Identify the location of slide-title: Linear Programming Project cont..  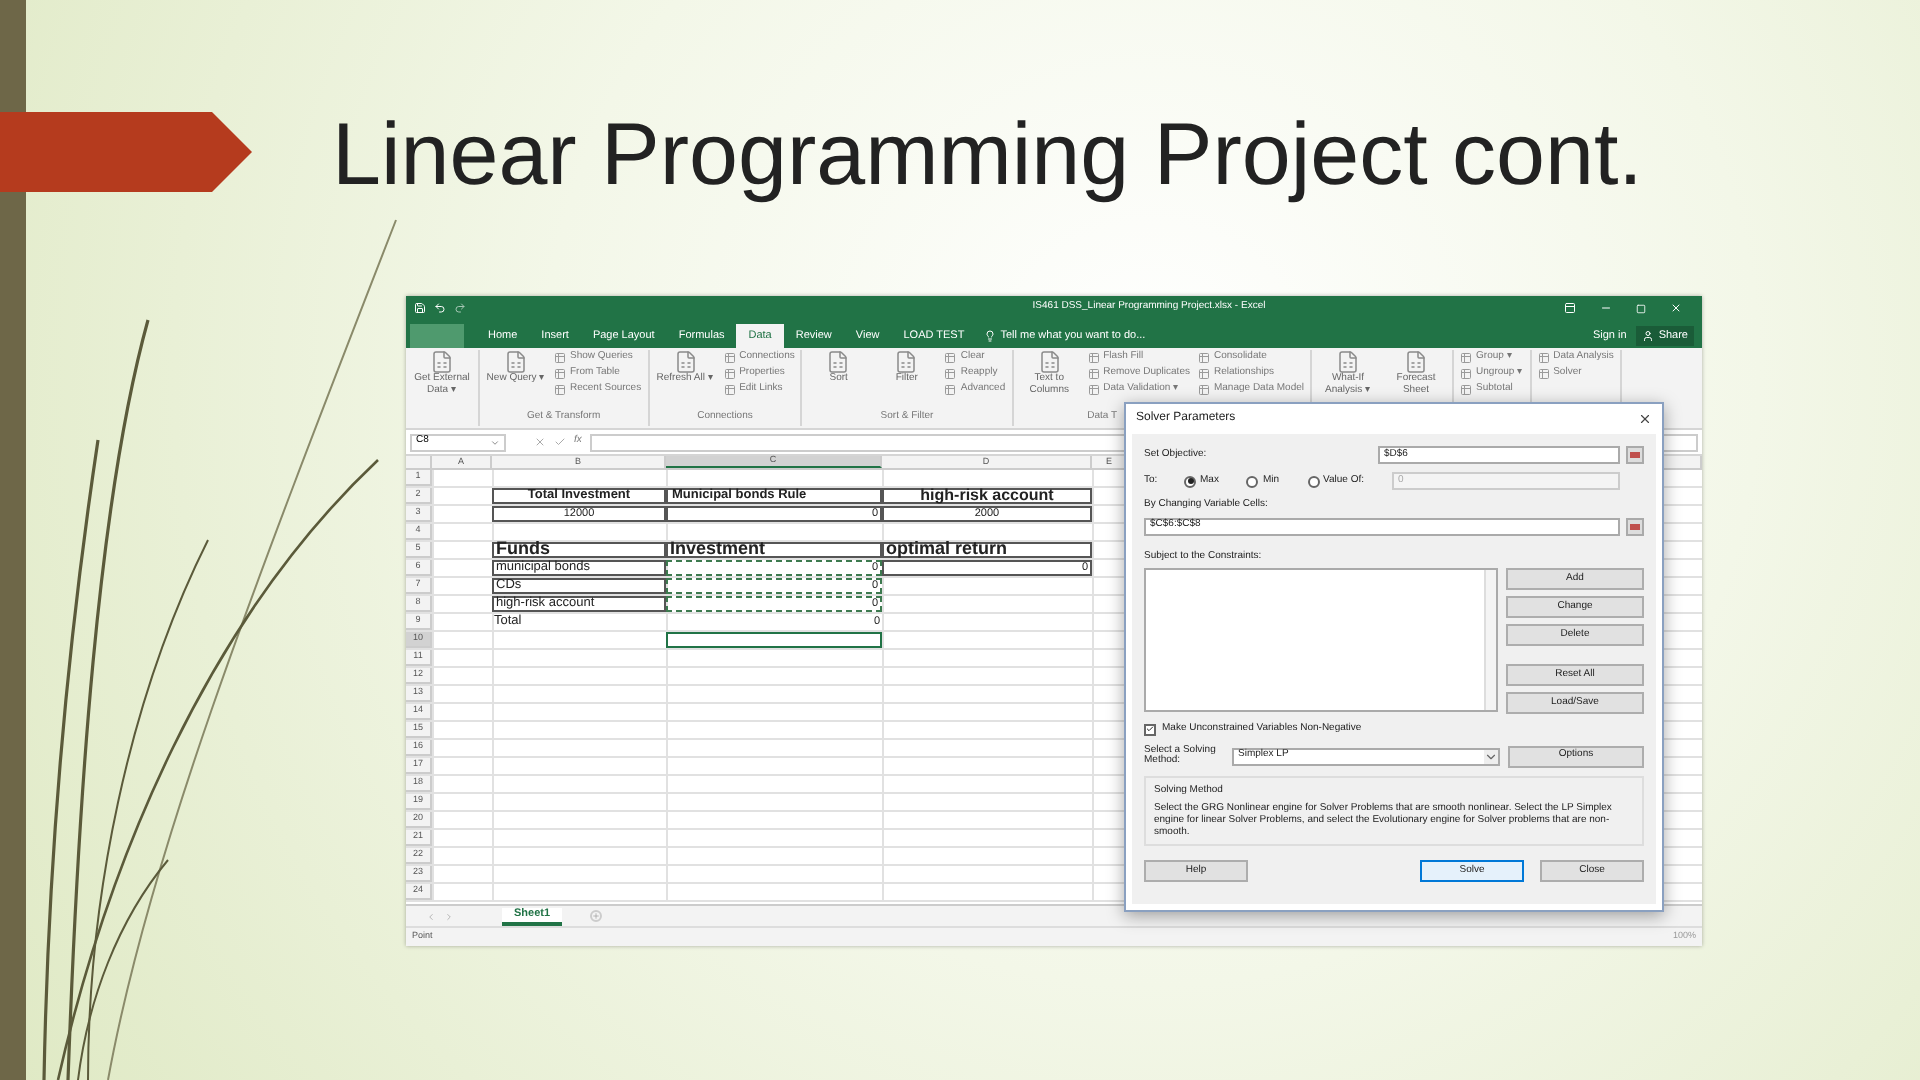
(988, 156).